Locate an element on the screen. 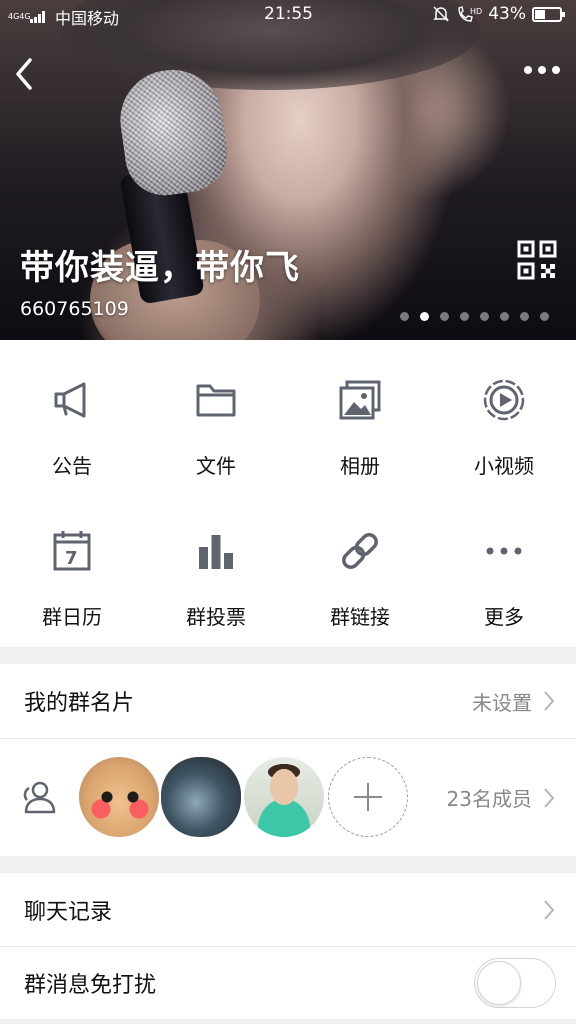 The height and width of the screenshot is (1024, 576). feature-link: 群链接 is located at coordinates (360, 570).